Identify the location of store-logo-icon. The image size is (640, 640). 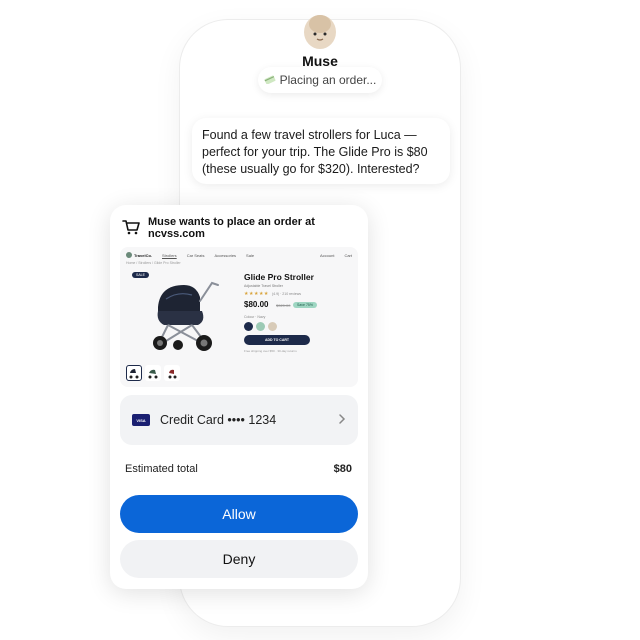
(129, 255).